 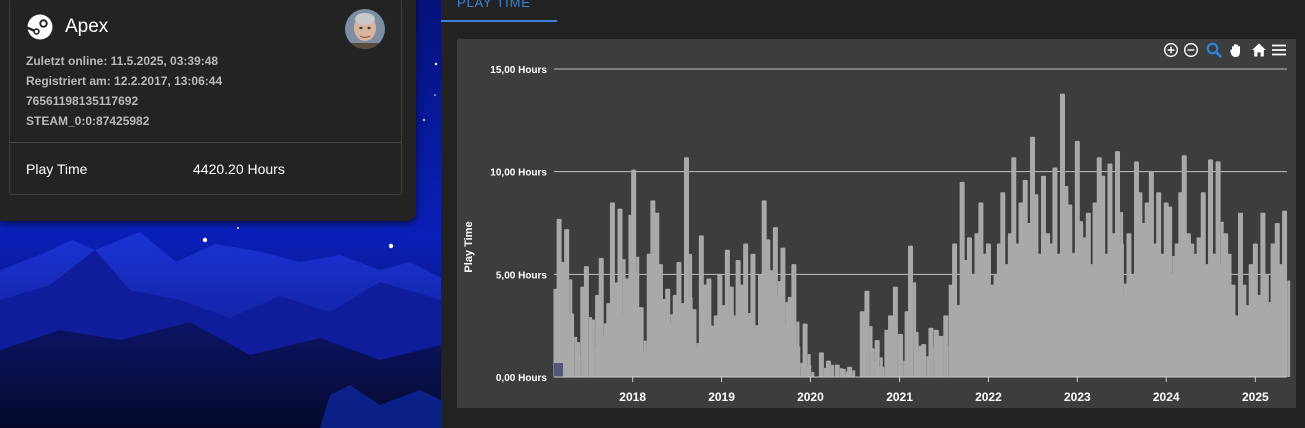 What do you see at coordinates (1171, 50) in the screenshot?
I see `zoom-in-icon` at bounding box center [1171, 50].